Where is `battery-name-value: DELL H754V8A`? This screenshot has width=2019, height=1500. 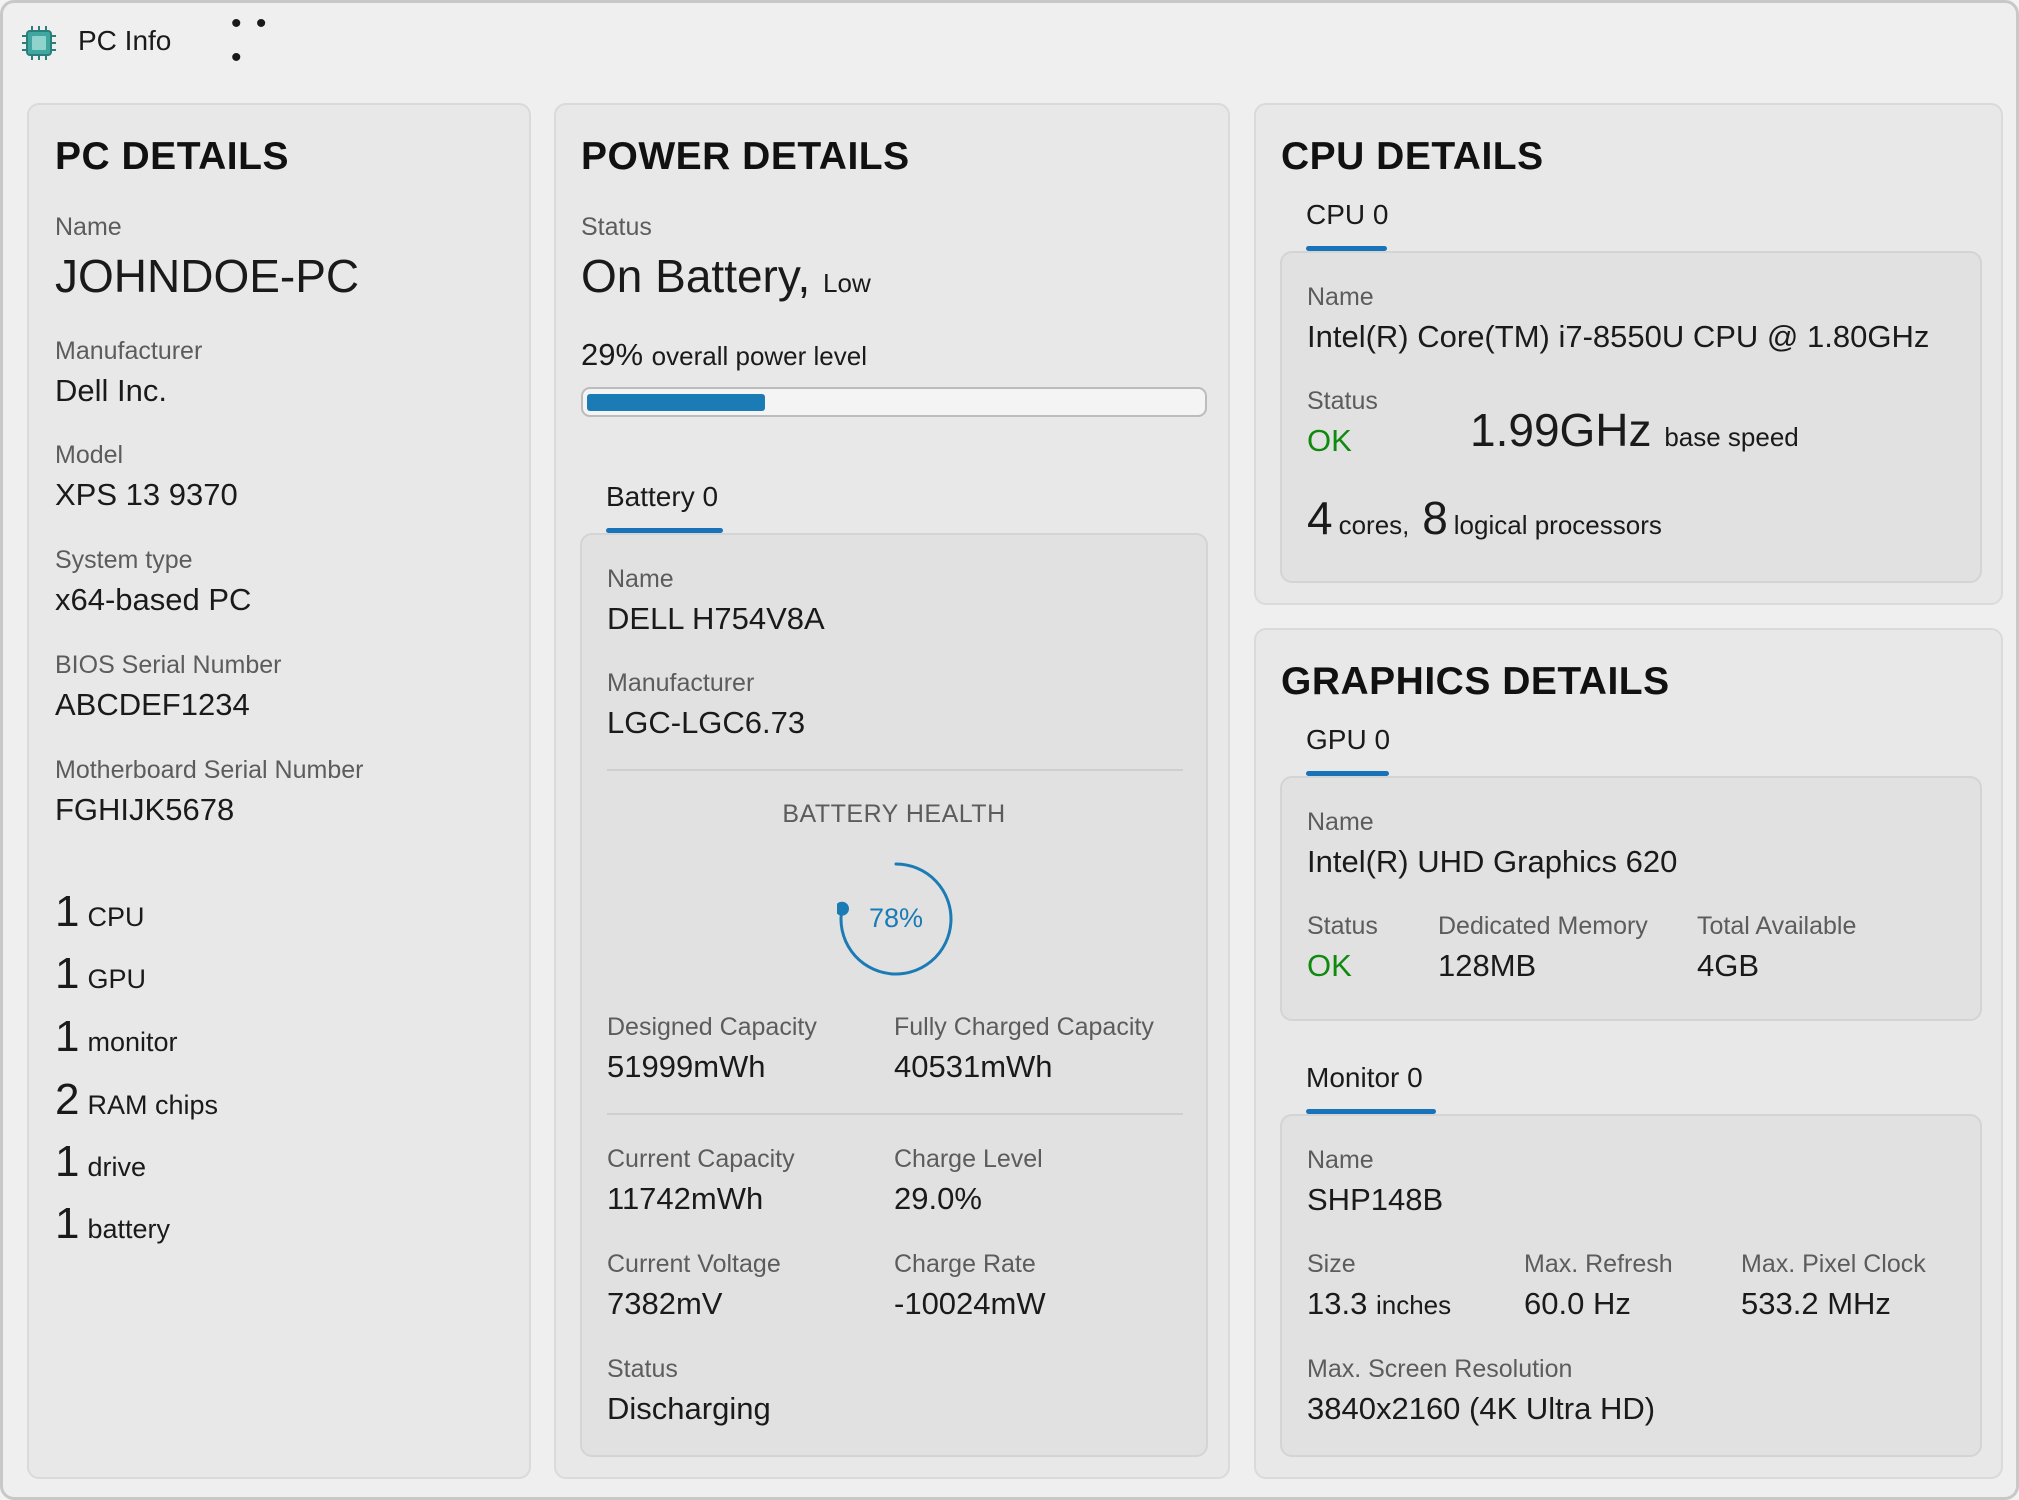 battery-name-value: DELL H754V8A is located at coordinates (716, 618).